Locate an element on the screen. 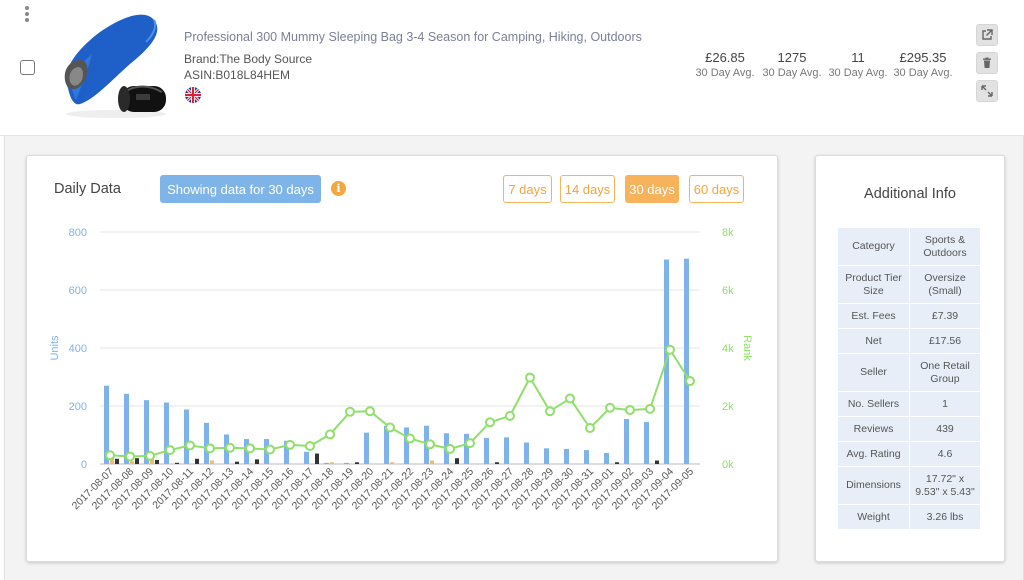 This screenshot has width=1024, height=580. info-key: Product Tier Size is located at coordinates (873, 284).